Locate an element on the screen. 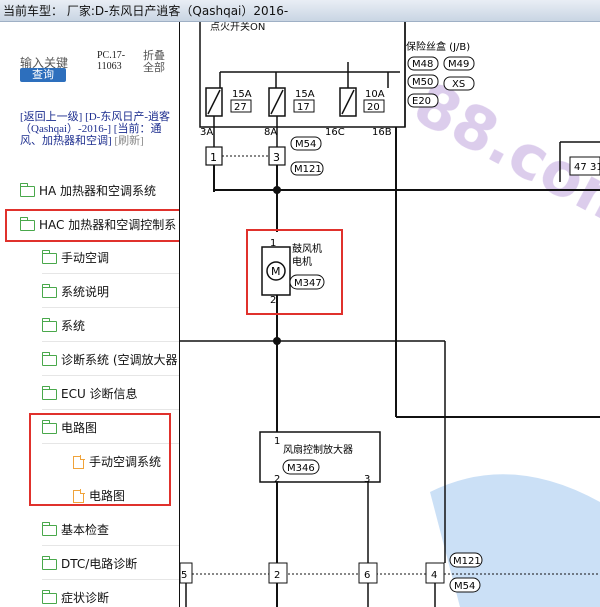 The image size is (600, 607). svg-text: M49 is located at coordinates (458, 64).